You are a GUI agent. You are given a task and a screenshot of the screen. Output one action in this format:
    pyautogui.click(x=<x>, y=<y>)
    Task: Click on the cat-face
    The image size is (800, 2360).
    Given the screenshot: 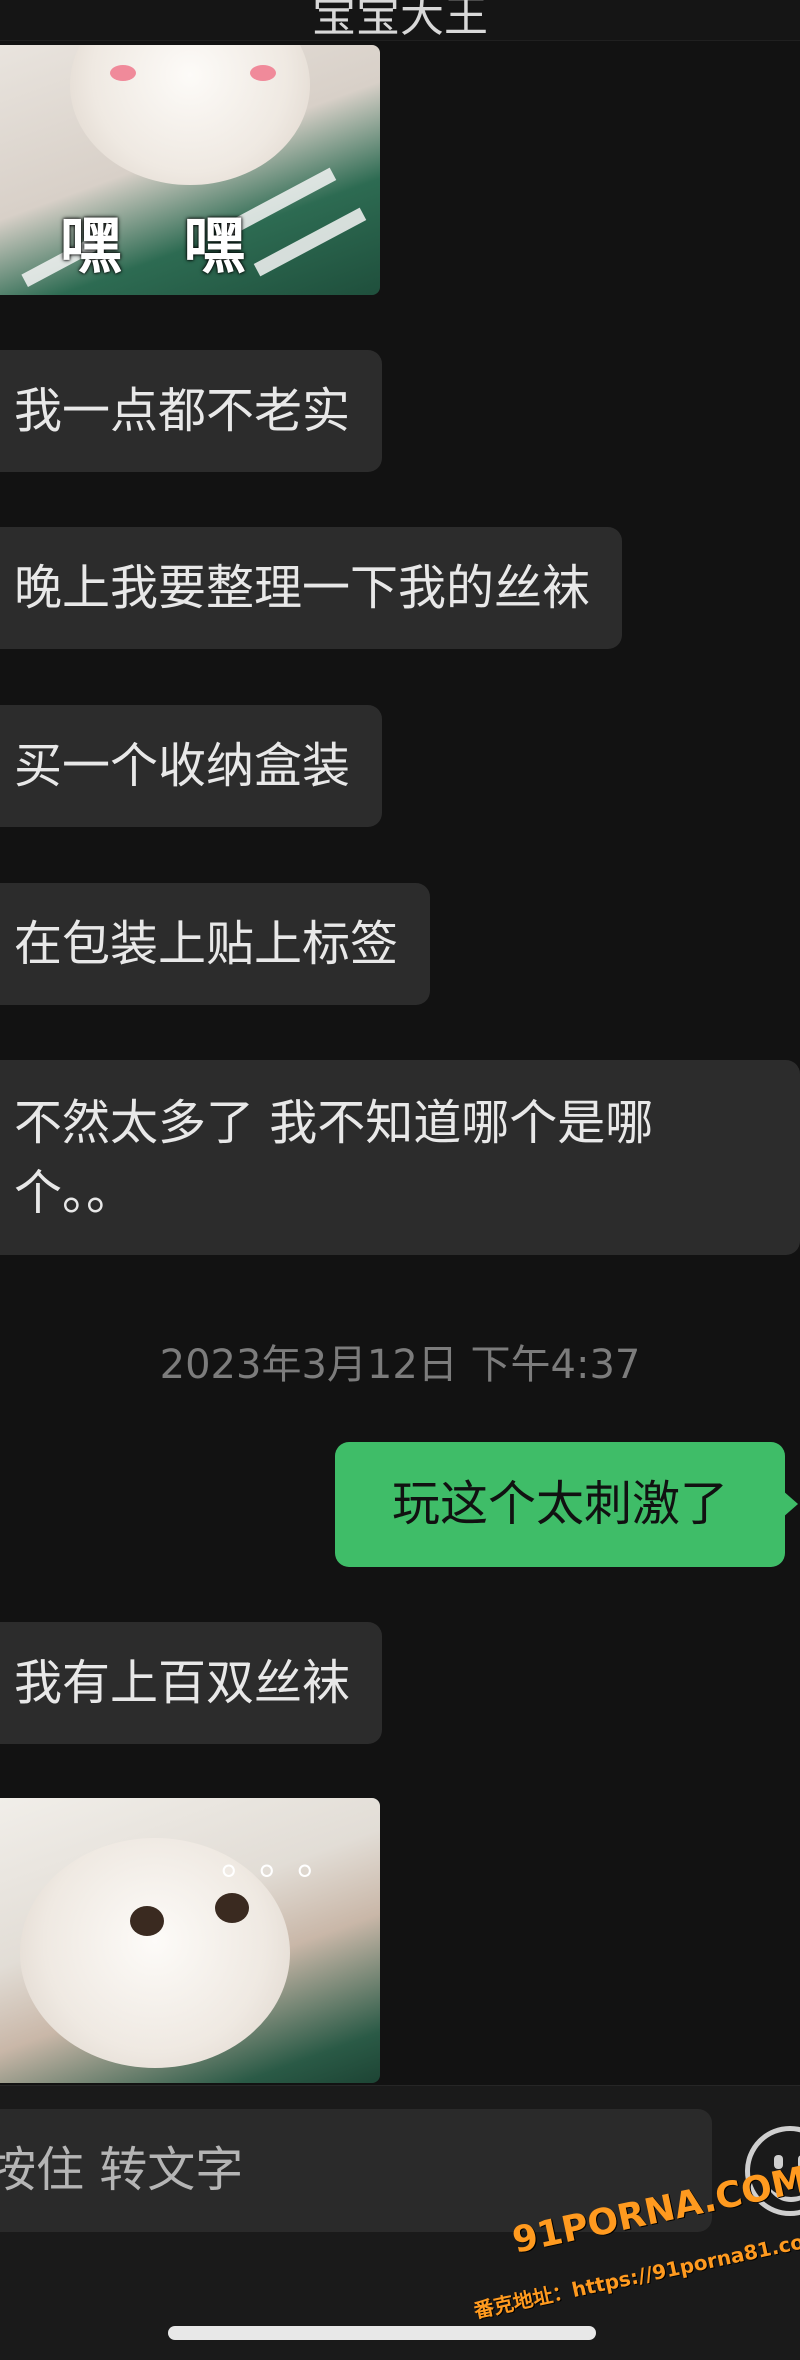 What is the action you would take?
    pyautogui.click(x=190, y=115)
    